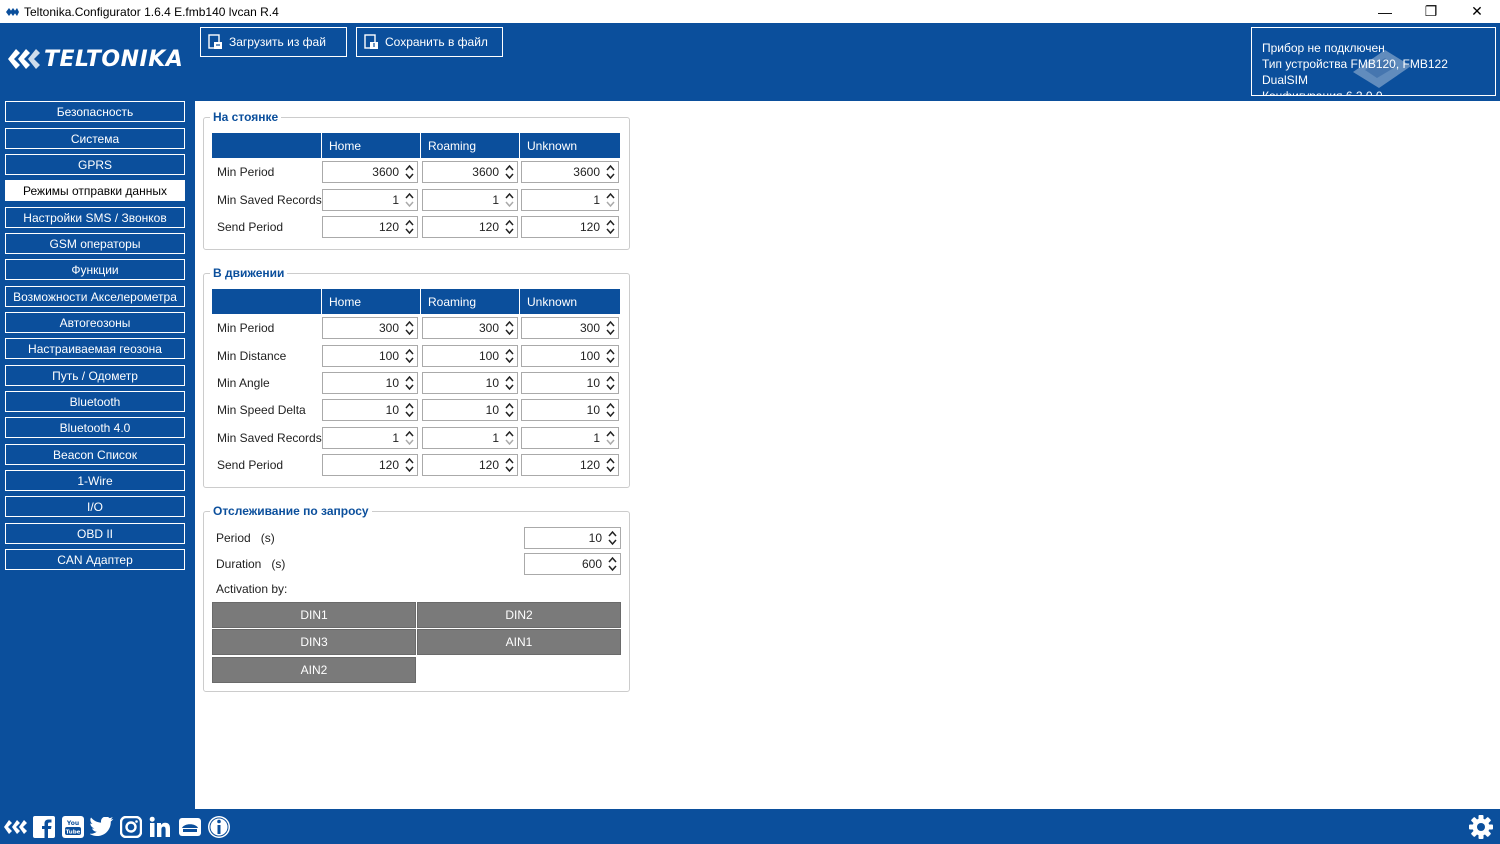 This screenshot has width=1500, height=844. I want to click on sidebar-item-manual-geofence: Настраиваемая геозона, so click(95, 348).